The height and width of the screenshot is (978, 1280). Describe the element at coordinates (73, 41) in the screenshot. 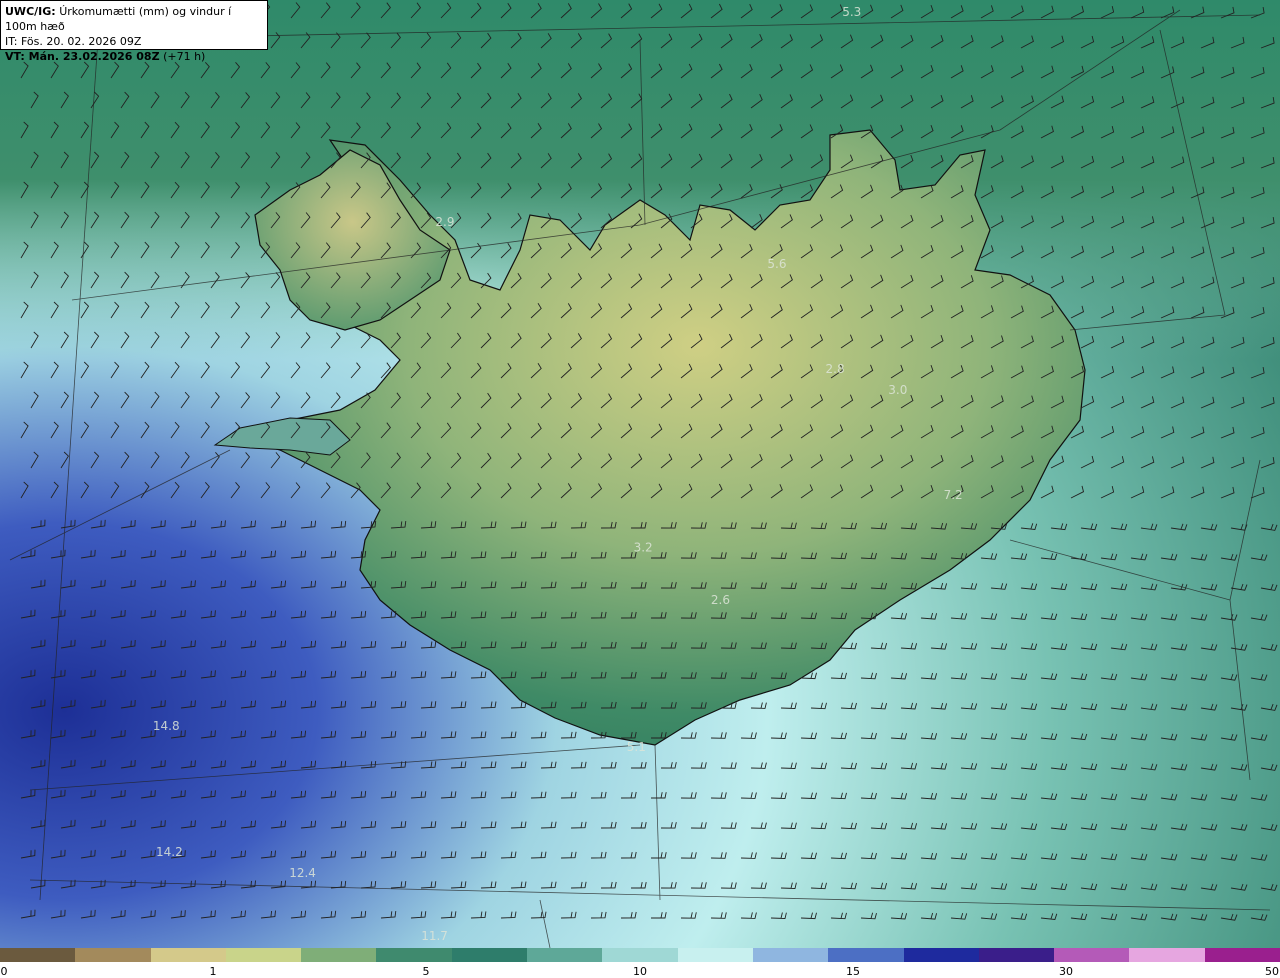

I see `init-time: IT: Fös. 20. 02. 2026 09Z` at that location.